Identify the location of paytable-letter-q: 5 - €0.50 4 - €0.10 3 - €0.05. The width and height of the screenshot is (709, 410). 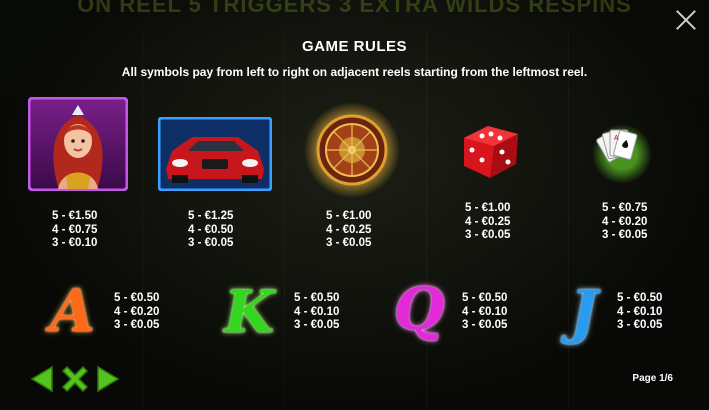
(484, 312).